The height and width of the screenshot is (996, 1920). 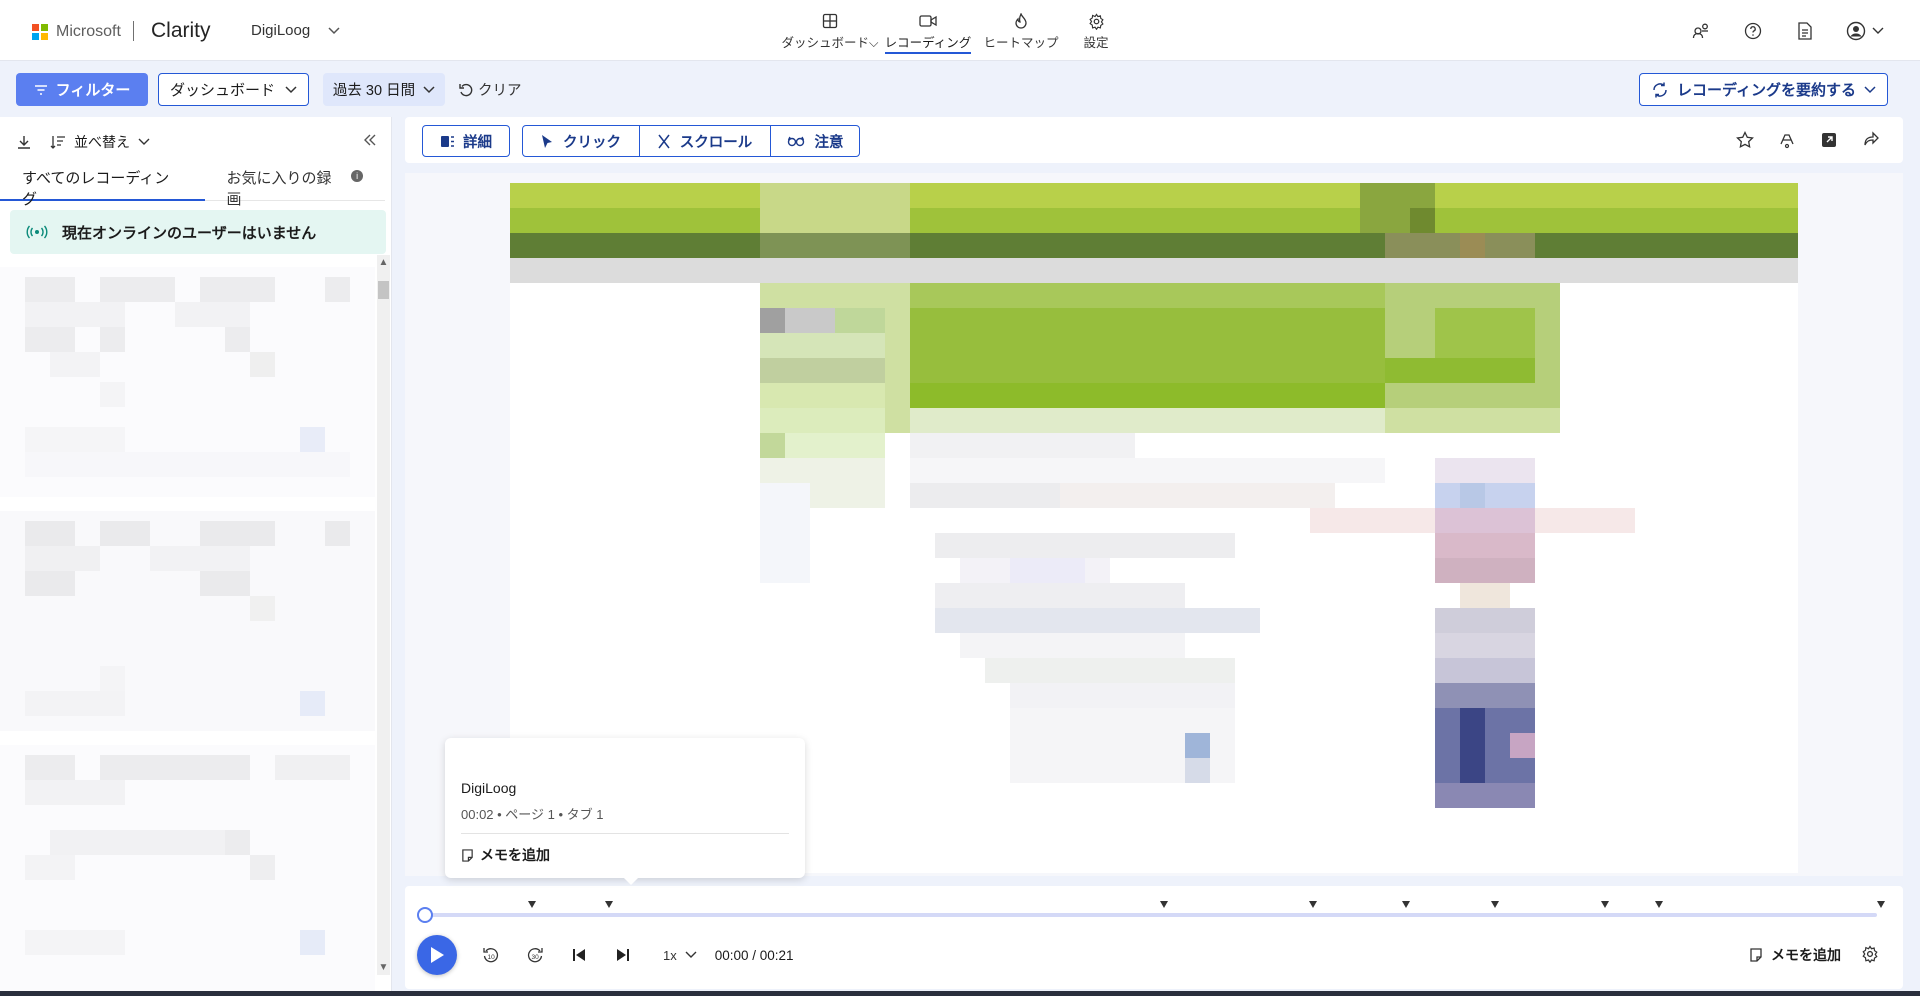 What do you see at coordinates (1829, 140) in the screenshot?
I see `open-external-icon` at bounding box center [1829, 140].